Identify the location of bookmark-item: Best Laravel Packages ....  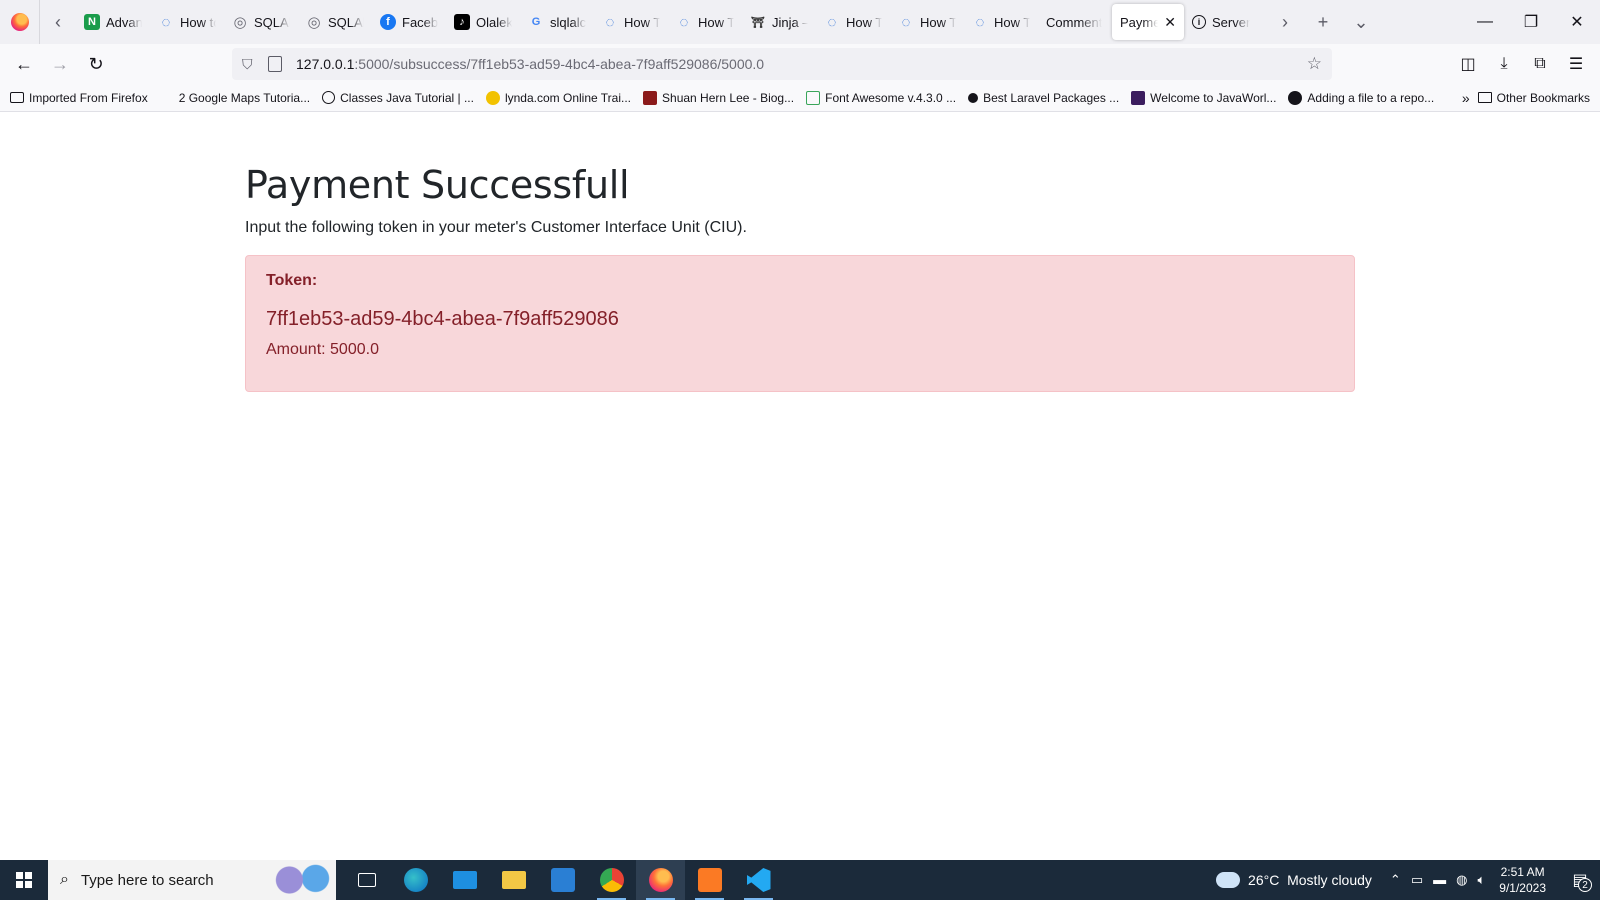
(1043, 98).